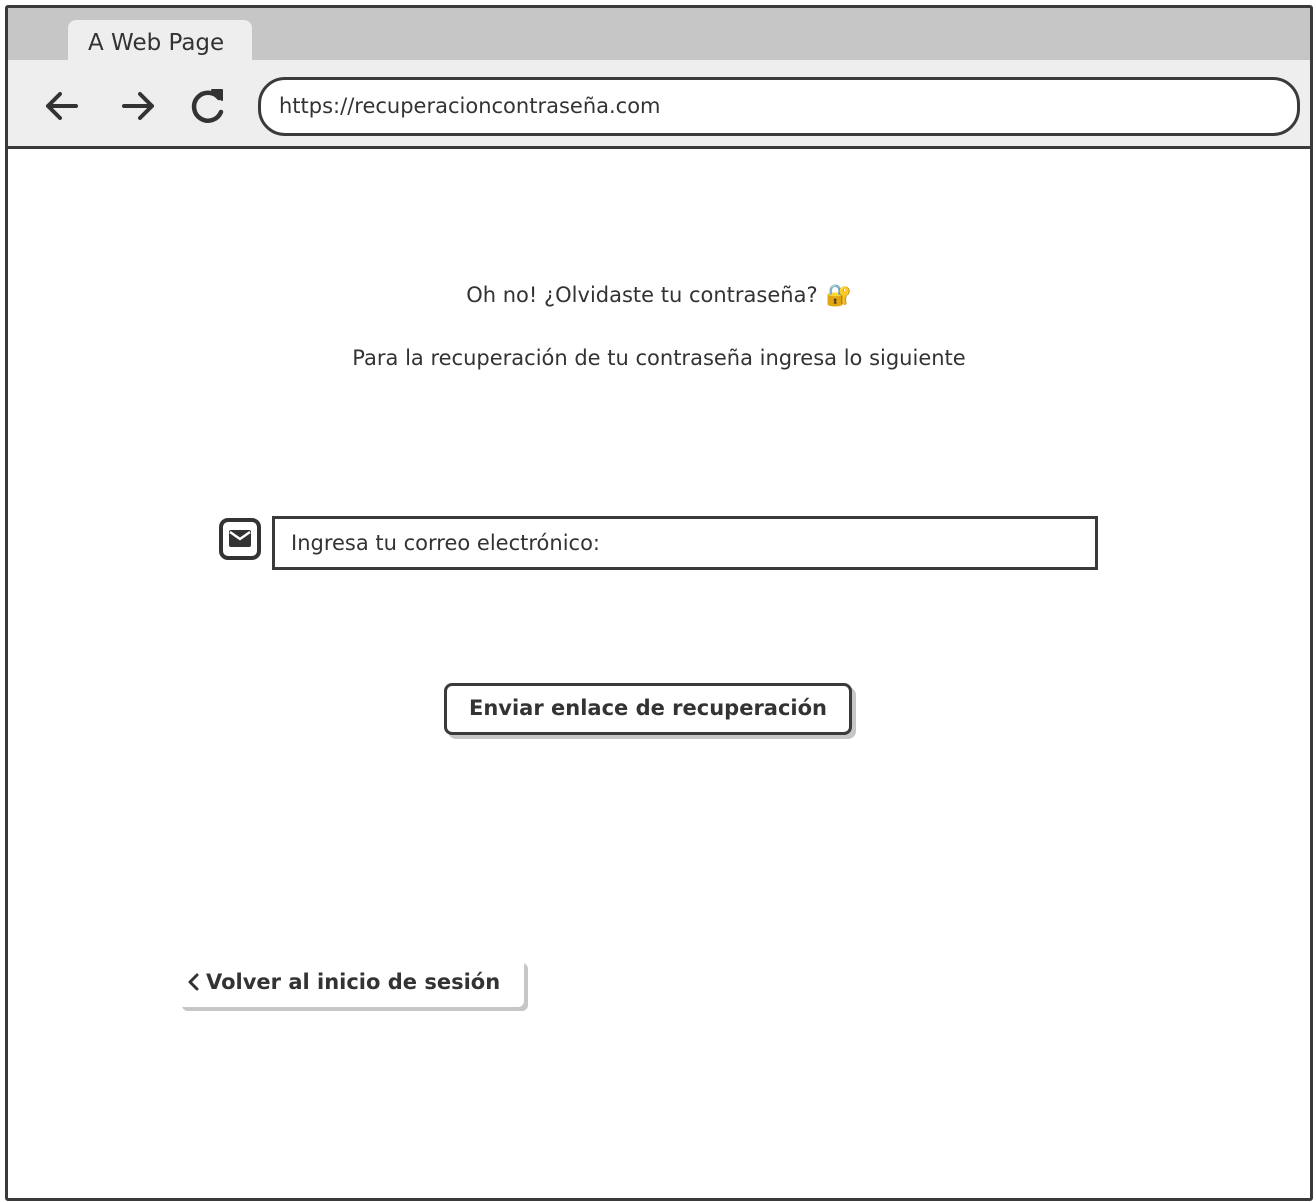  What do you see at coordinates (685, 543) in the screenshot?
I see `email-field: Ingresa tu correo electrónico:` at bounding box center [685, 543].